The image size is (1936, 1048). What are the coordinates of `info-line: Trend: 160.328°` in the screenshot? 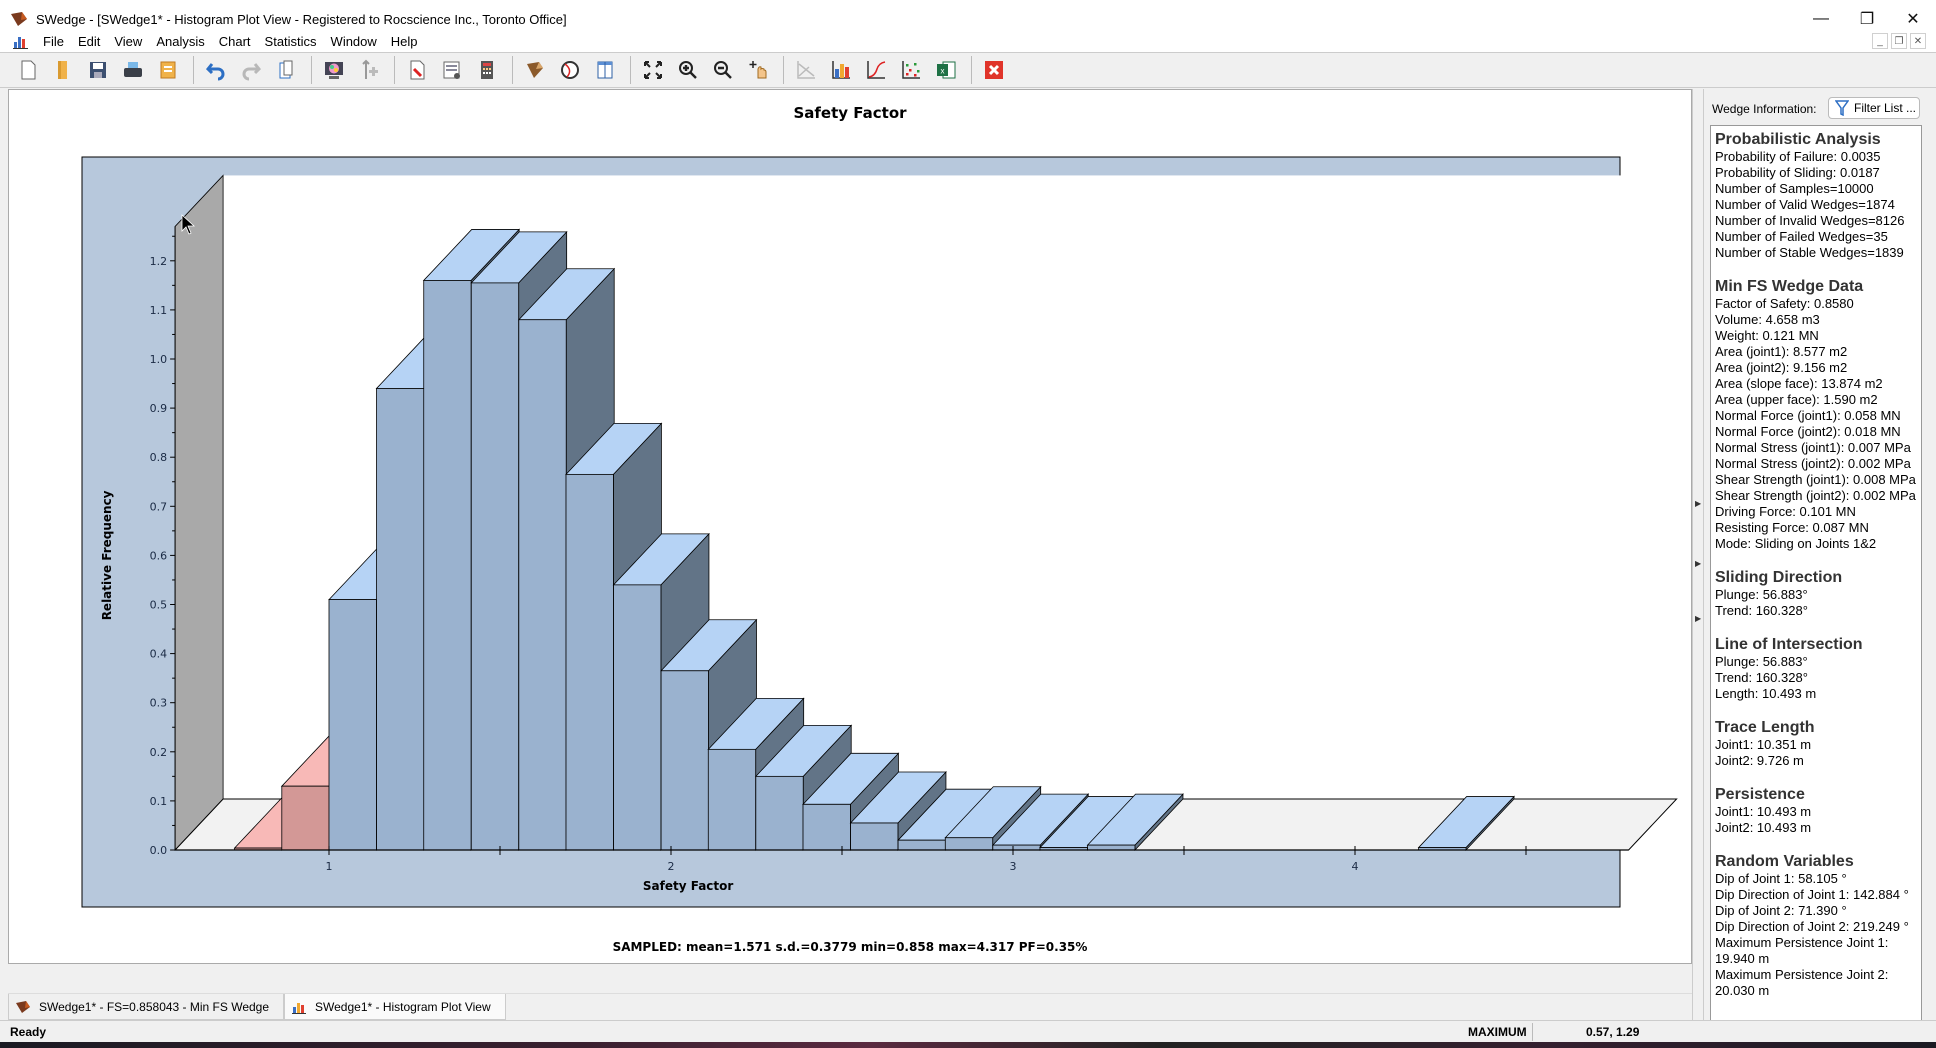 It's located at (1761, 677).